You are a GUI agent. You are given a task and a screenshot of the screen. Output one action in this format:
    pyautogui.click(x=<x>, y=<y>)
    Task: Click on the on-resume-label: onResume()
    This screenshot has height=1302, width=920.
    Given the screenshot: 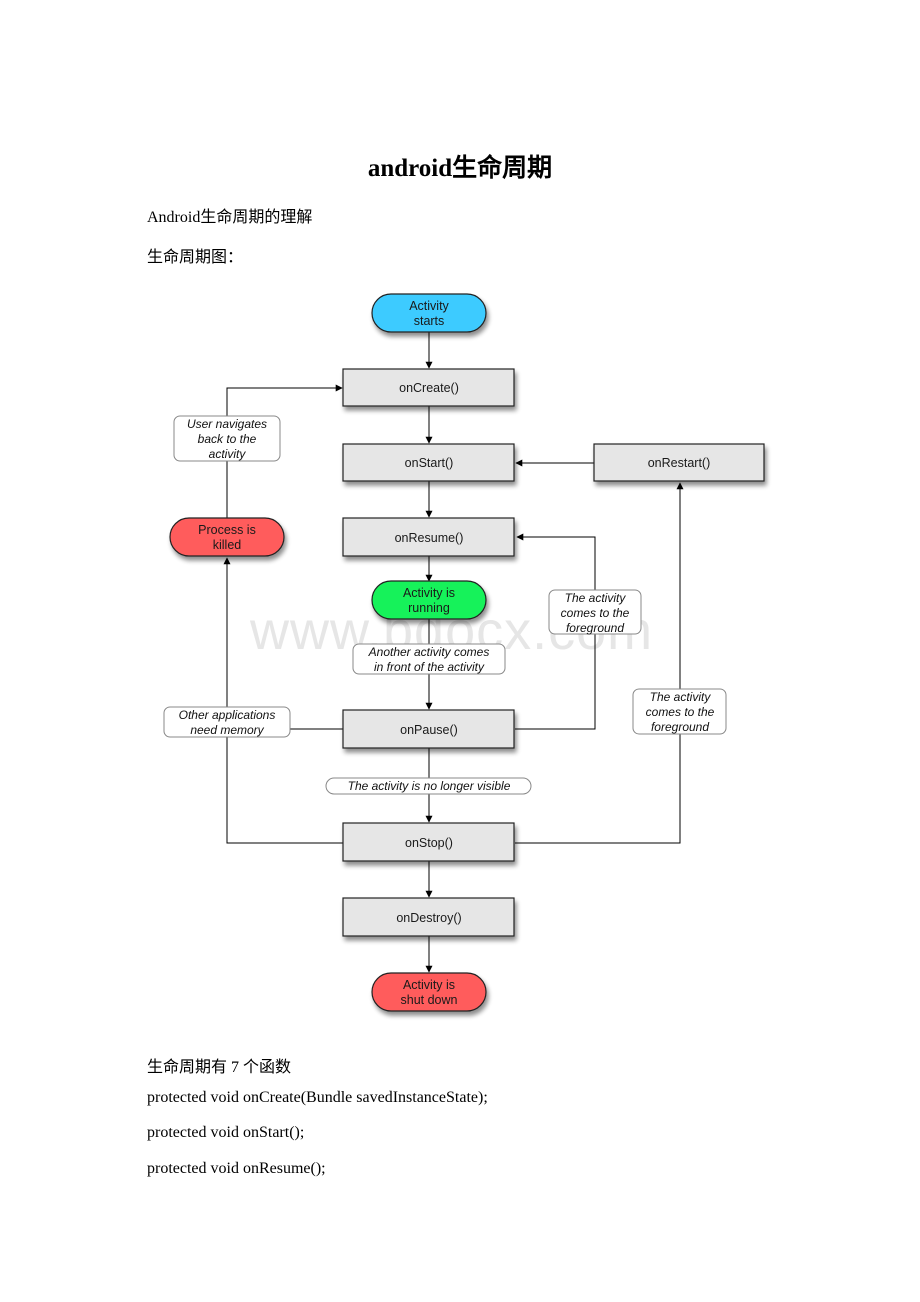 What is the action you would take?
    pyautogui.click(x=429, y=538)
    